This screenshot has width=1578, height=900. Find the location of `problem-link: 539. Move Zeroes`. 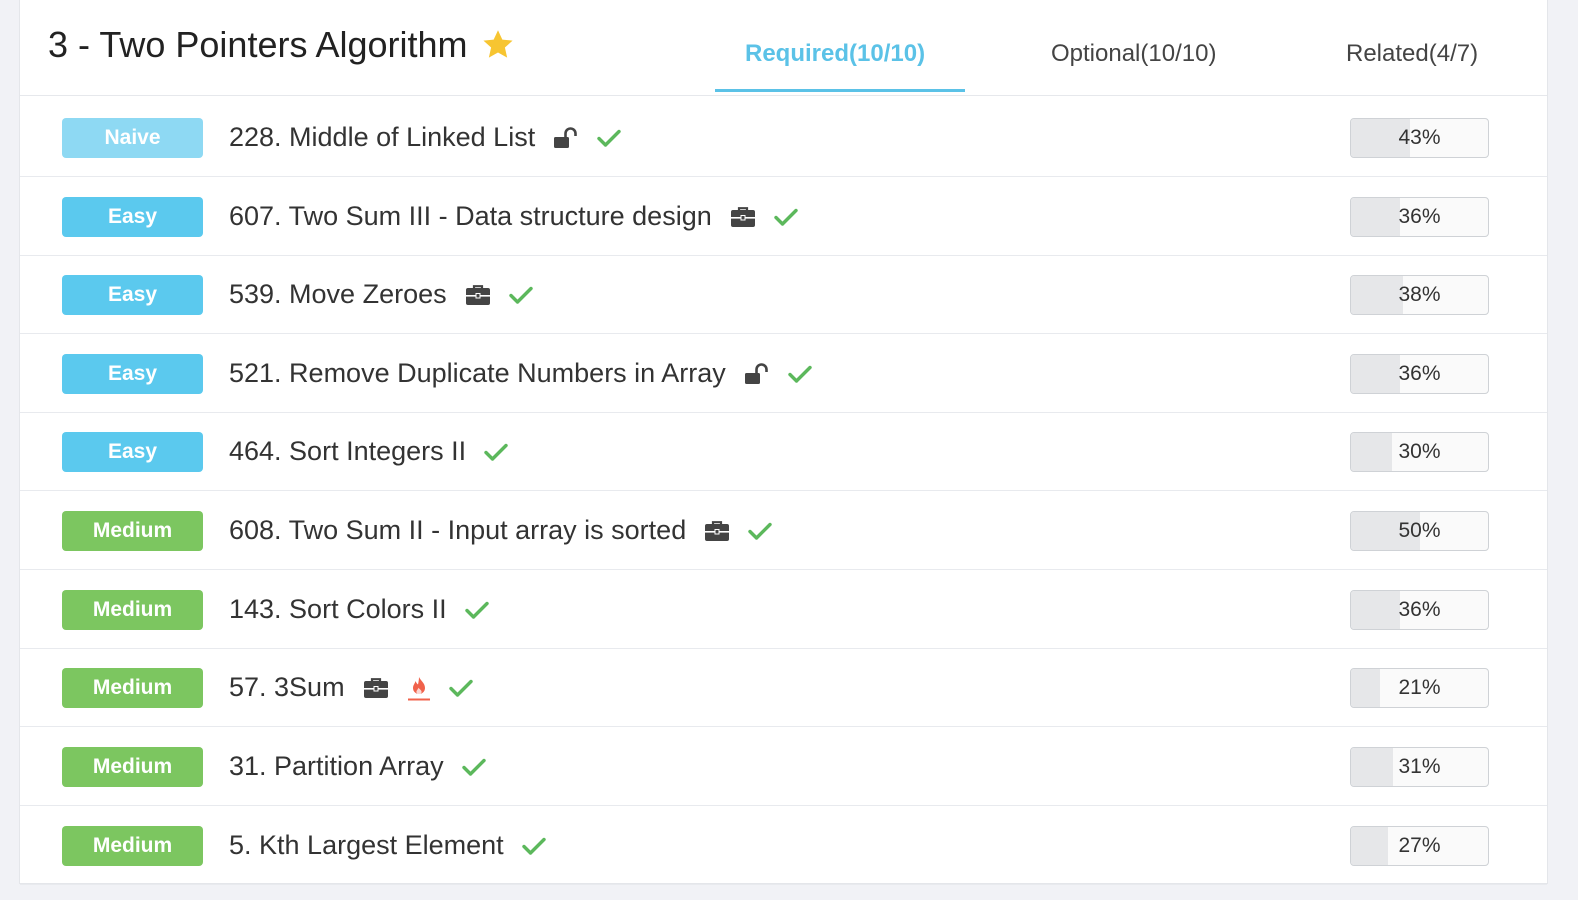

problem-link: 539. Move Zeroes is located at coordinates (381, 294).